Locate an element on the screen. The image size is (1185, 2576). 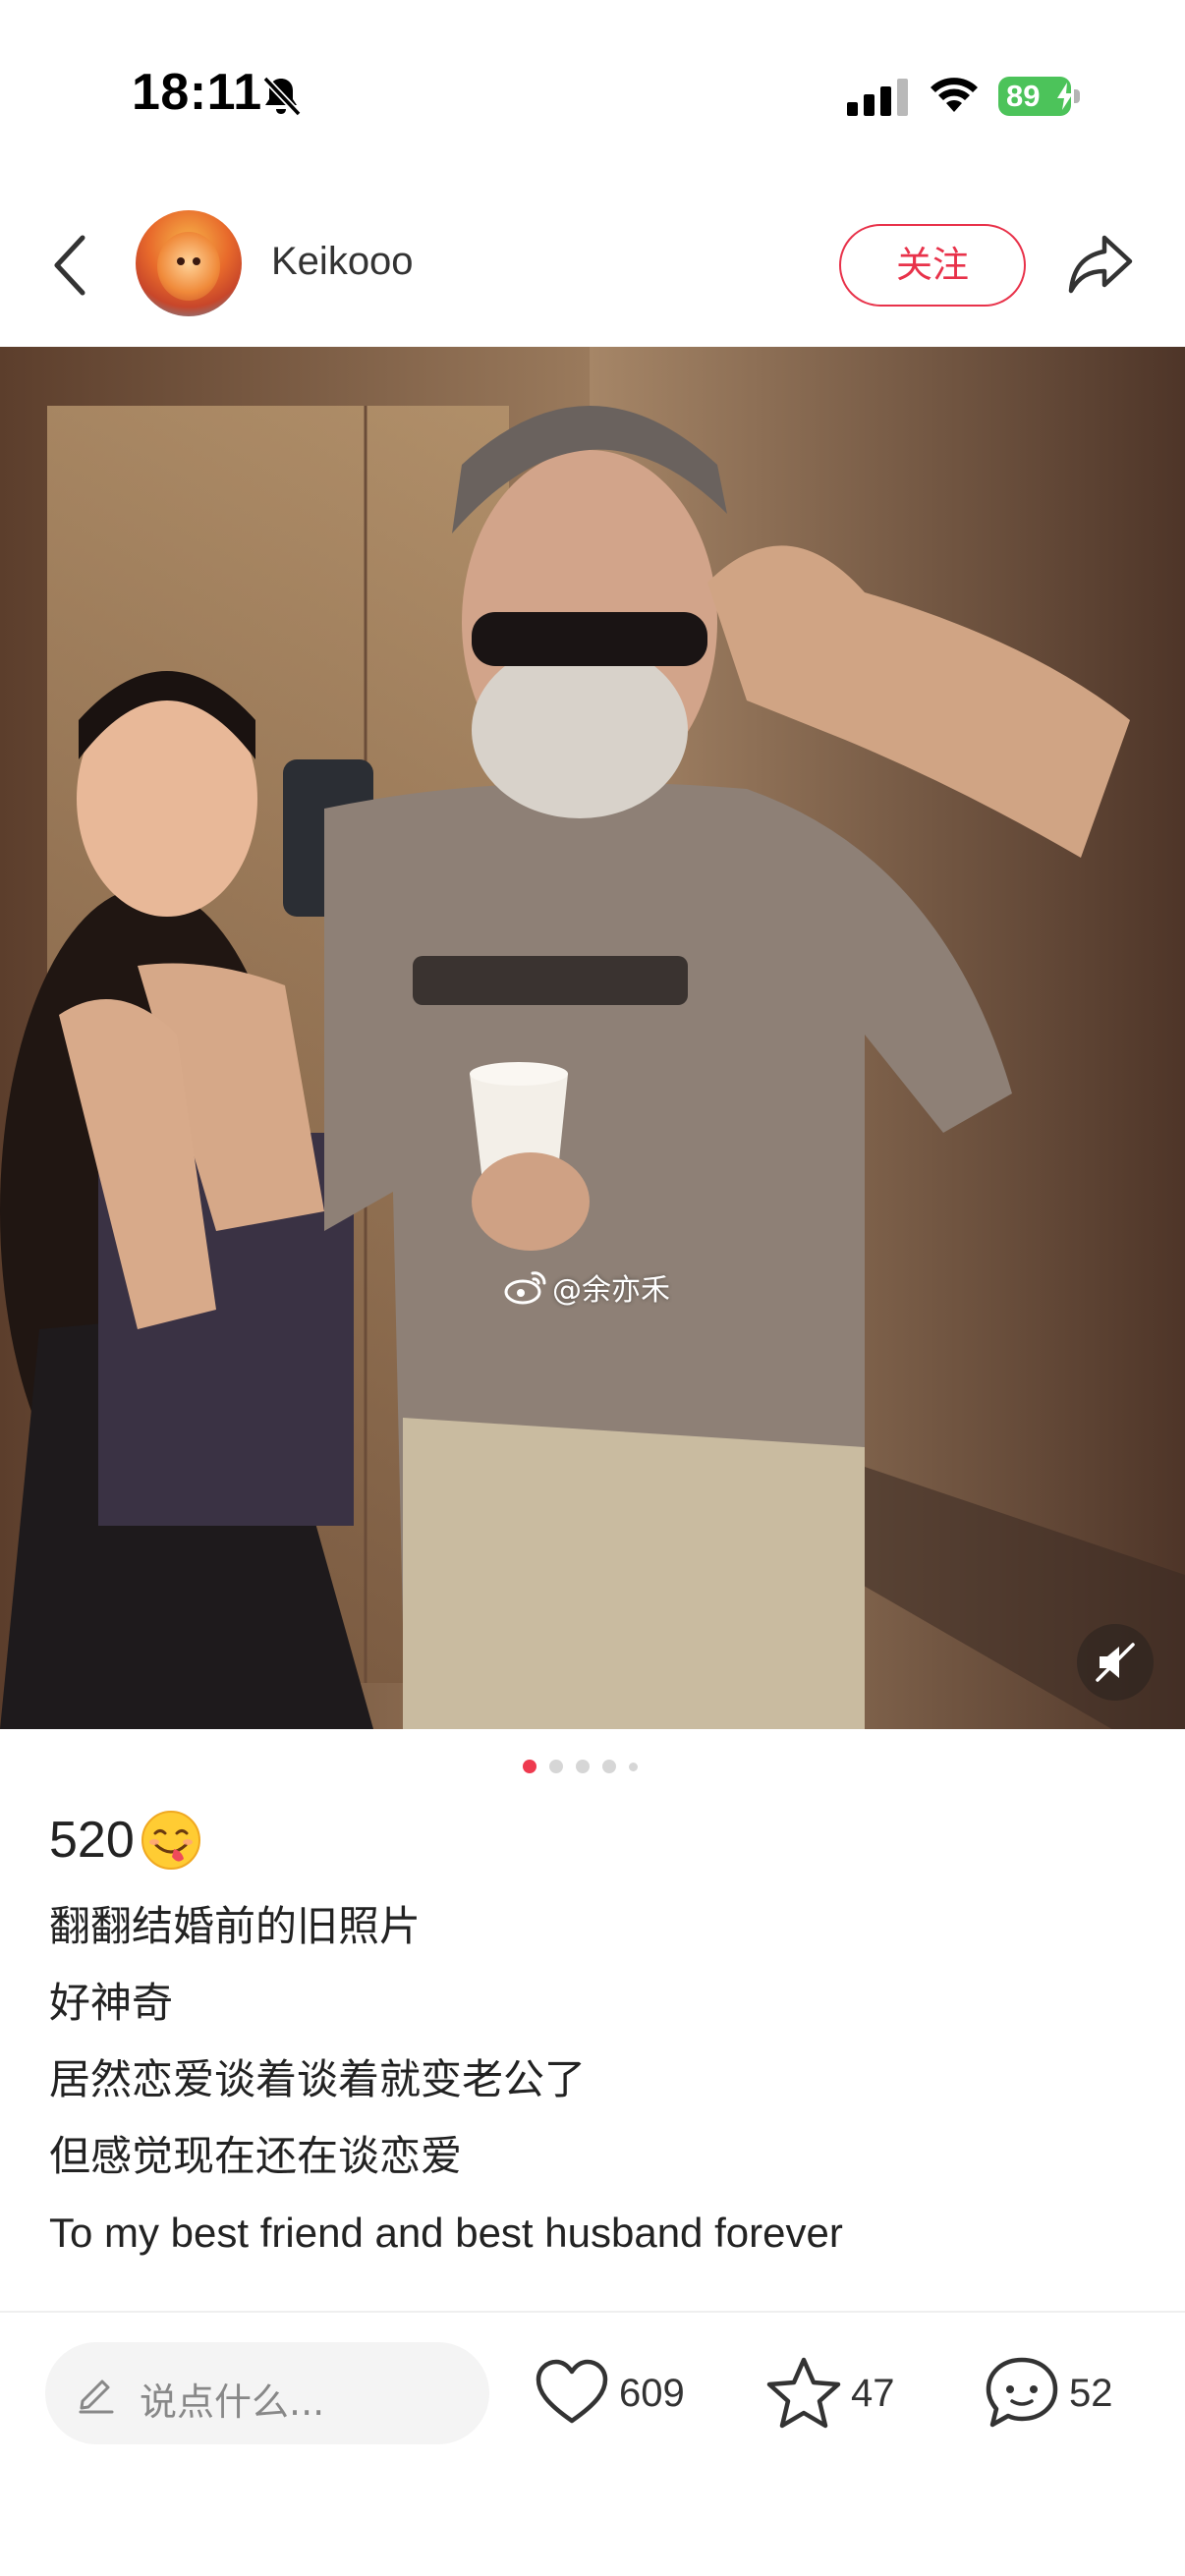
status-bar: 18:11 89 is located at coordinates (592, 88).